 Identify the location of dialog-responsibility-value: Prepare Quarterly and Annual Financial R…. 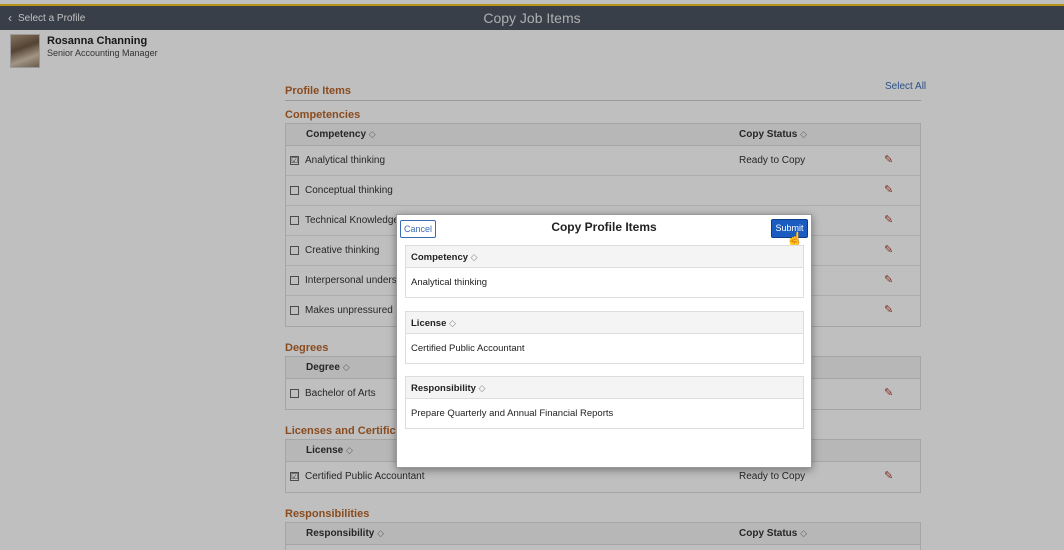
(512, 413).